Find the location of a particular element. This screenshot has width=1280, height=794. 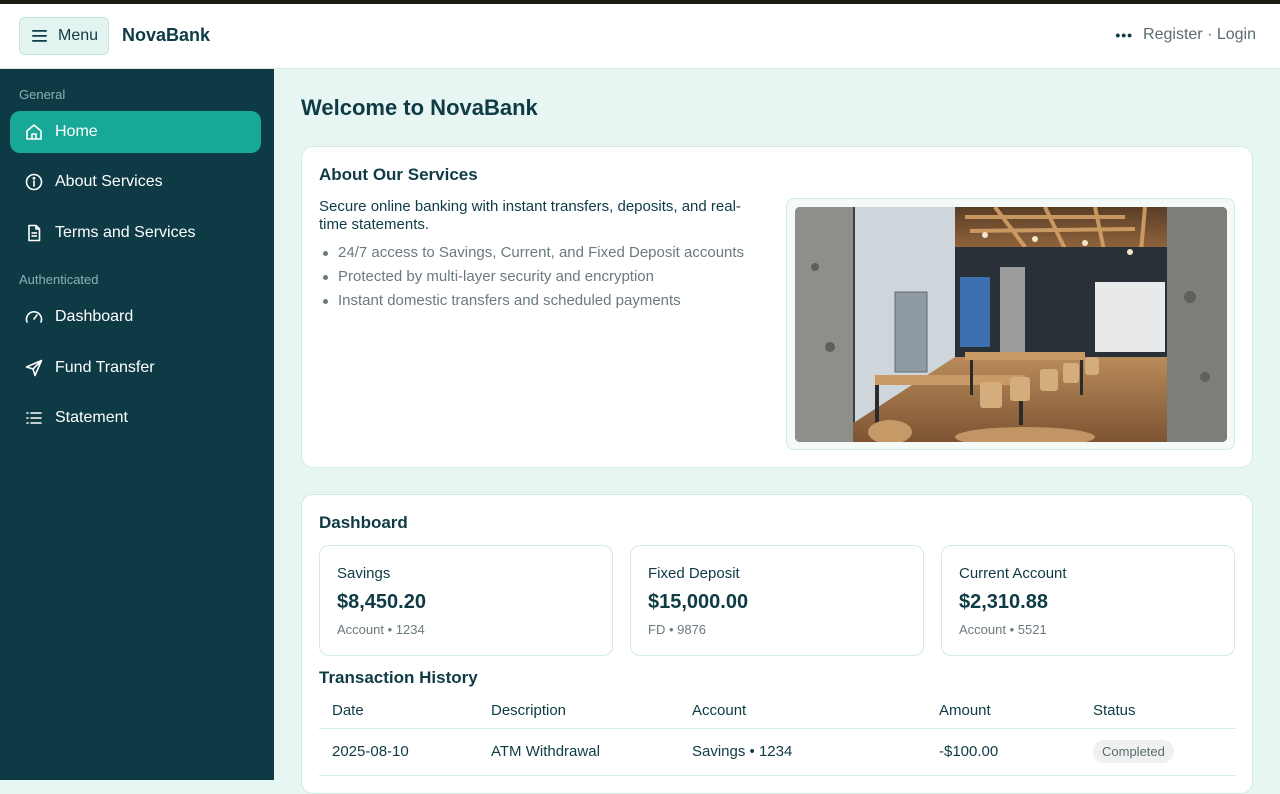

account-number: FD • 9876 is located at coordinates (677, 629).